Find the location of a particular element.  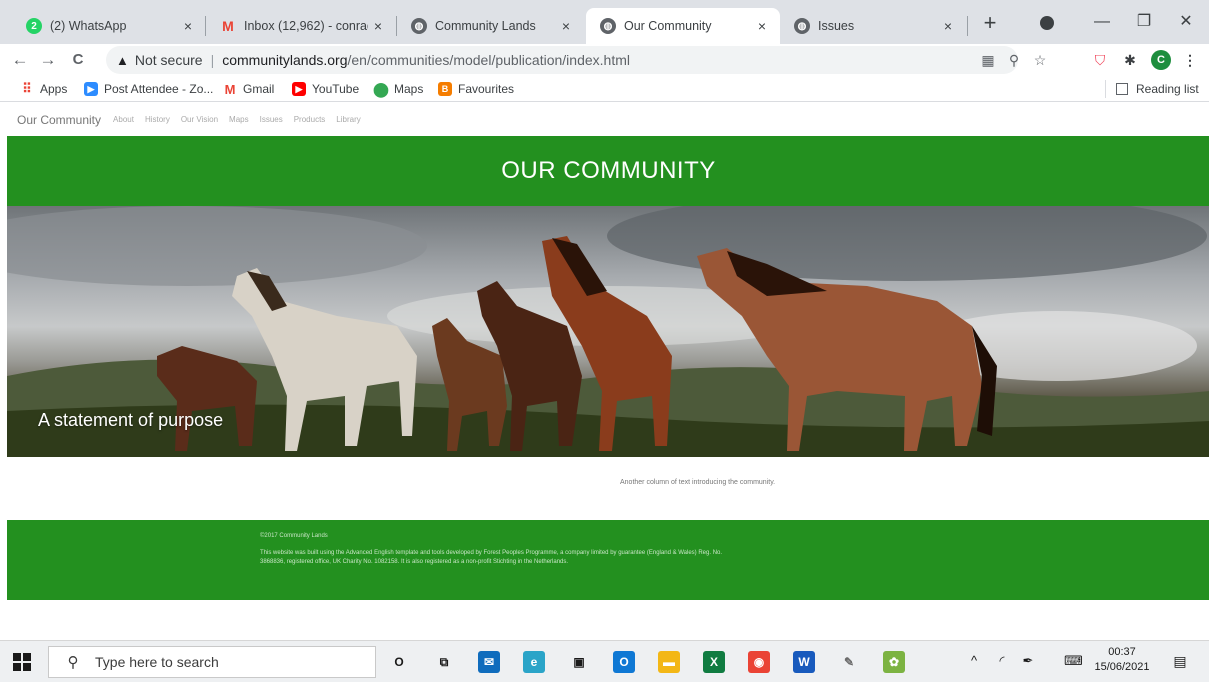

tab-our-community: ◍ Our Community × is located at coordinates (683, 26).